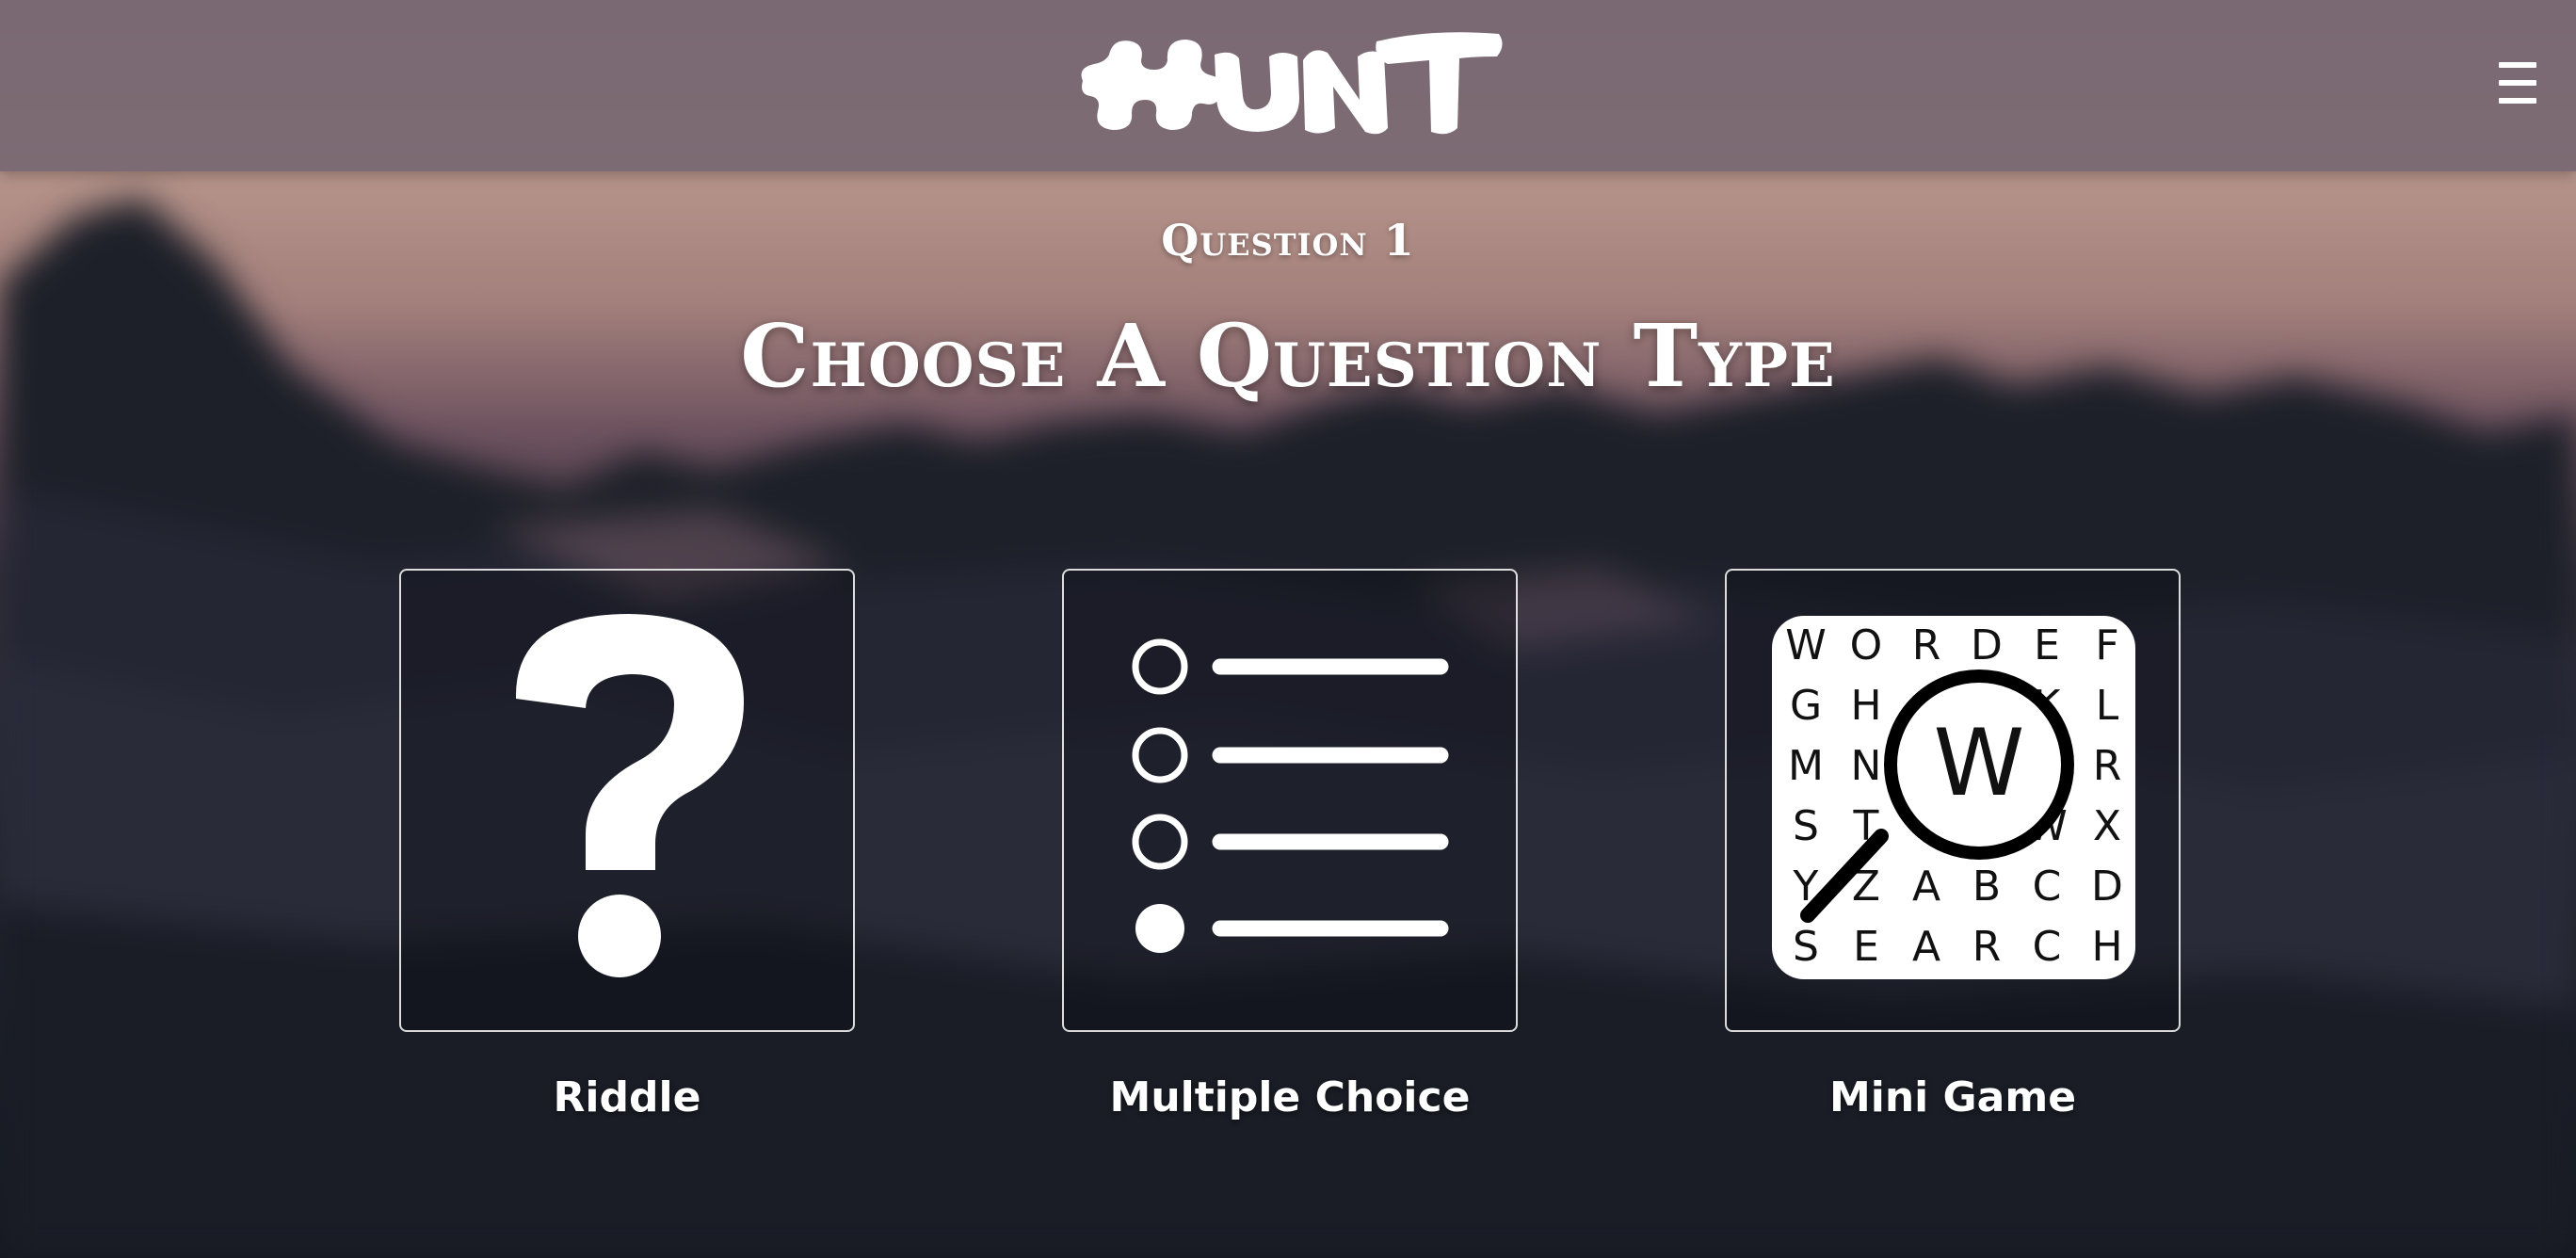 The image size is (2576, 1258). I want to click on riddle-option-card, so click(627, 800).